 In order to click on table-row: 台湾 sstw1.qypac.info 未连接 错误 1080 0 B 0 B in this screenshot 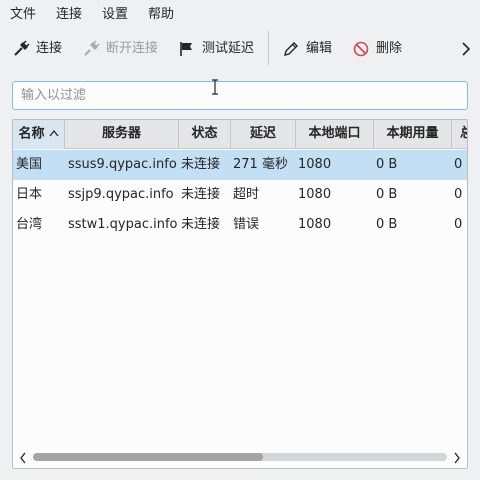, I will do `click(240, 225)`.